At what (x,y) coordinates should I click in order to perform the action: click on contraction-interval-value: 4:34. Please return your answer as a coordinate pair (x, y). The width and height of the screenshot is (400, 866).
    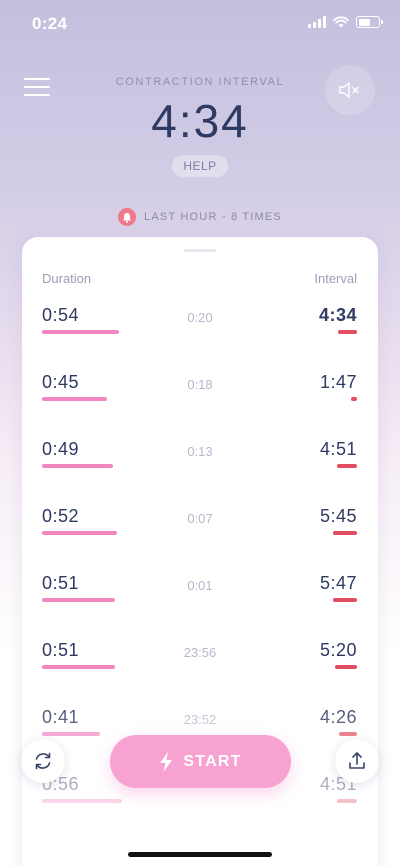
    Looking at the image, I should click on (200, 121).